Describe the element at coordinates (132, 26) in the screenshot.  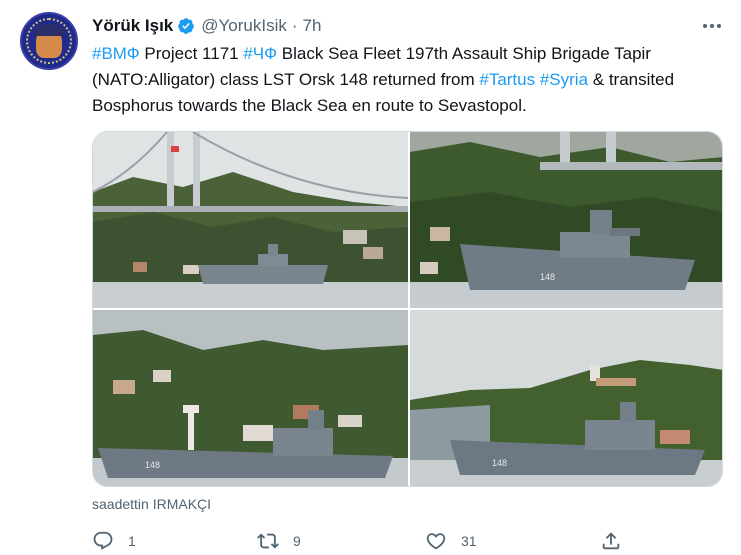
I see `author-name: Yörük Işık` at that location.